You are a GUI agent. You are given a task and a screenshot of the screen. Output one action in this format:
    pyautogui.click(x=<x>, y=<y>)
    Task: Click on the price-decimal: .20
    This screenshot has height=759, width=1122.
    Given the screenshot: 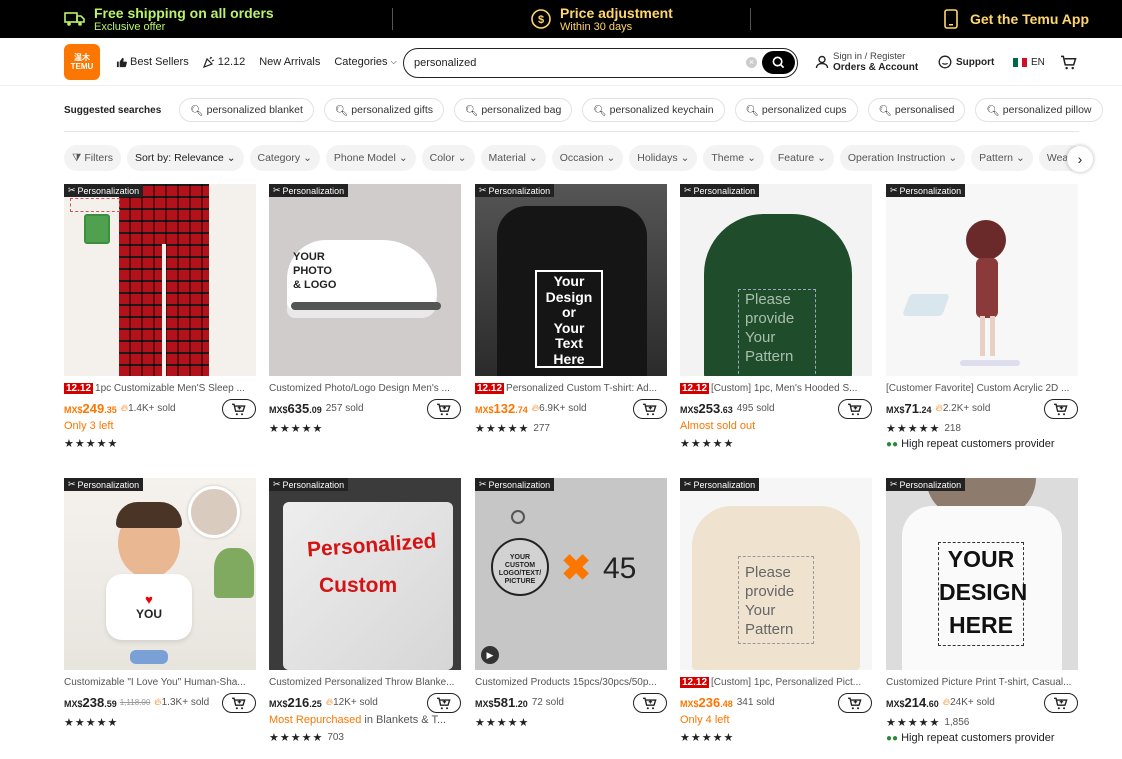 What is the action you would take?
    pyautogui.click(x=521, y=703)
    